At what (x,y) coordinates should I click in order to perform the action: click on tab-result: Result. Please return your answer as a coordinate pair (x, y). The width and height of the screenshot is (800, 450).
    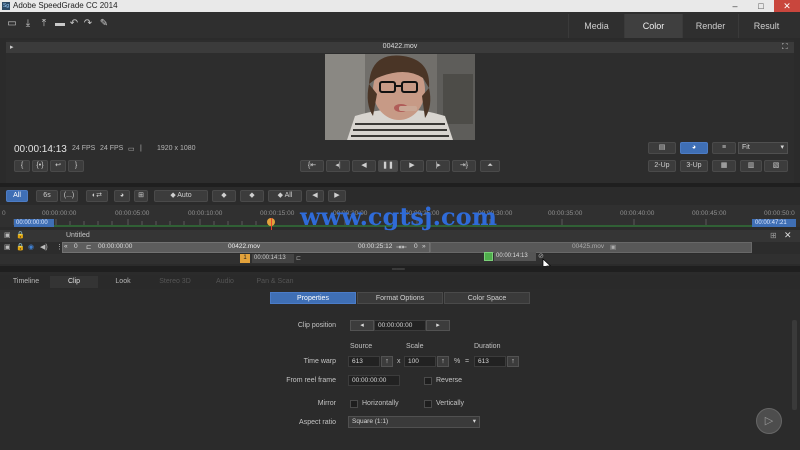
    Looking at the image, I should click on (766, 26).